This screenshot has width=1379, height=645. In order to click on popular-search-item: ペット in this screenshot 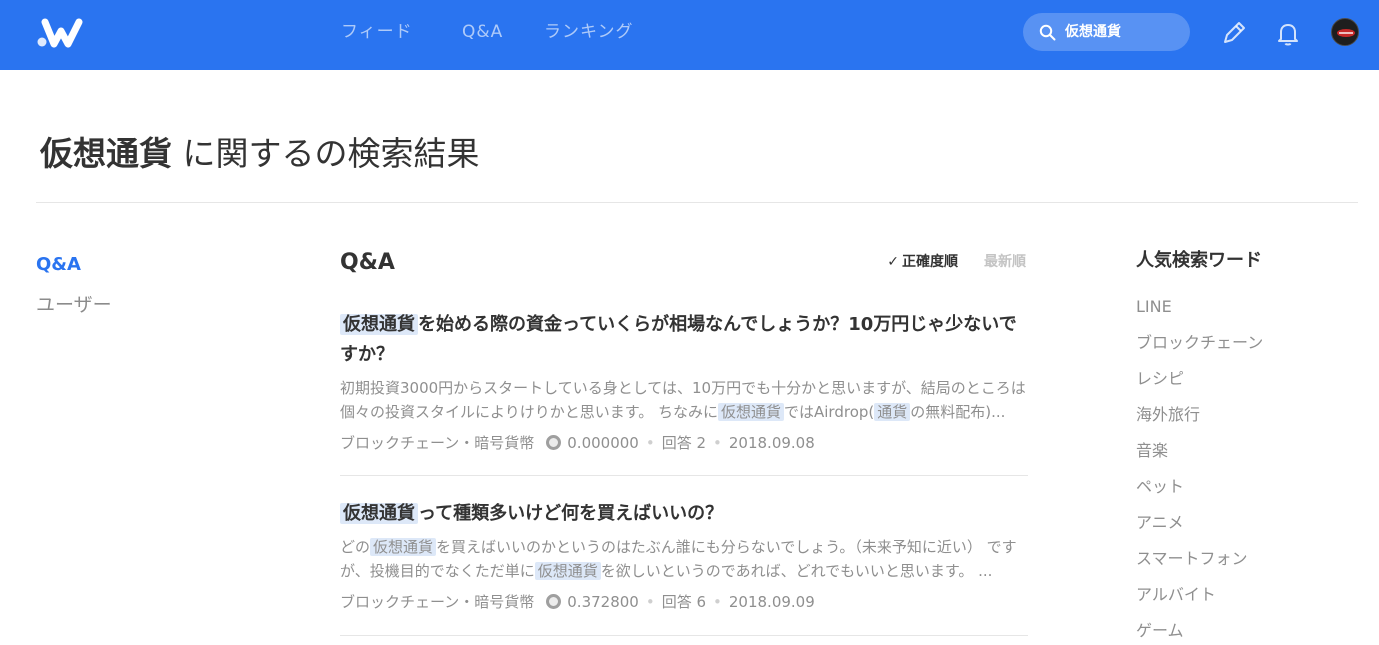, I will do `click(1199, 494)`.